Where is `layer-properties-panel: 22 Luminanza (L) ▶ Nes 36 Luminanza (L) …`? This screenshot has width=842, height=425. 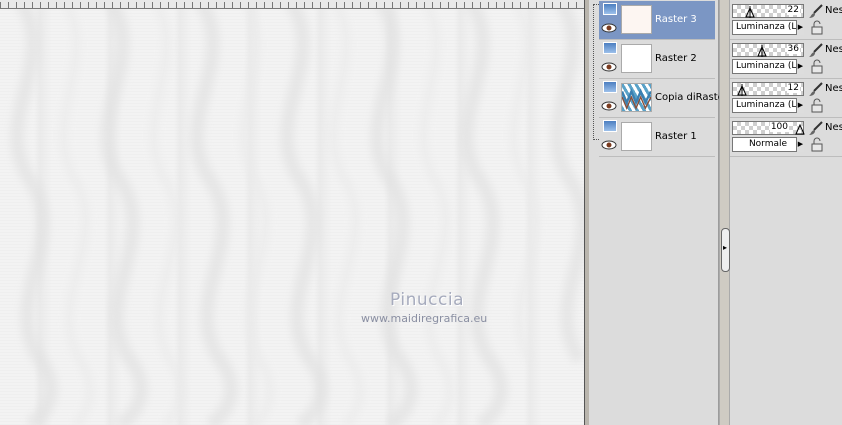 layer-properties-panel: 22 Luminanza (L) ▶ Nes 36 Luminanza (L) … is located at coordinates (786, 212).